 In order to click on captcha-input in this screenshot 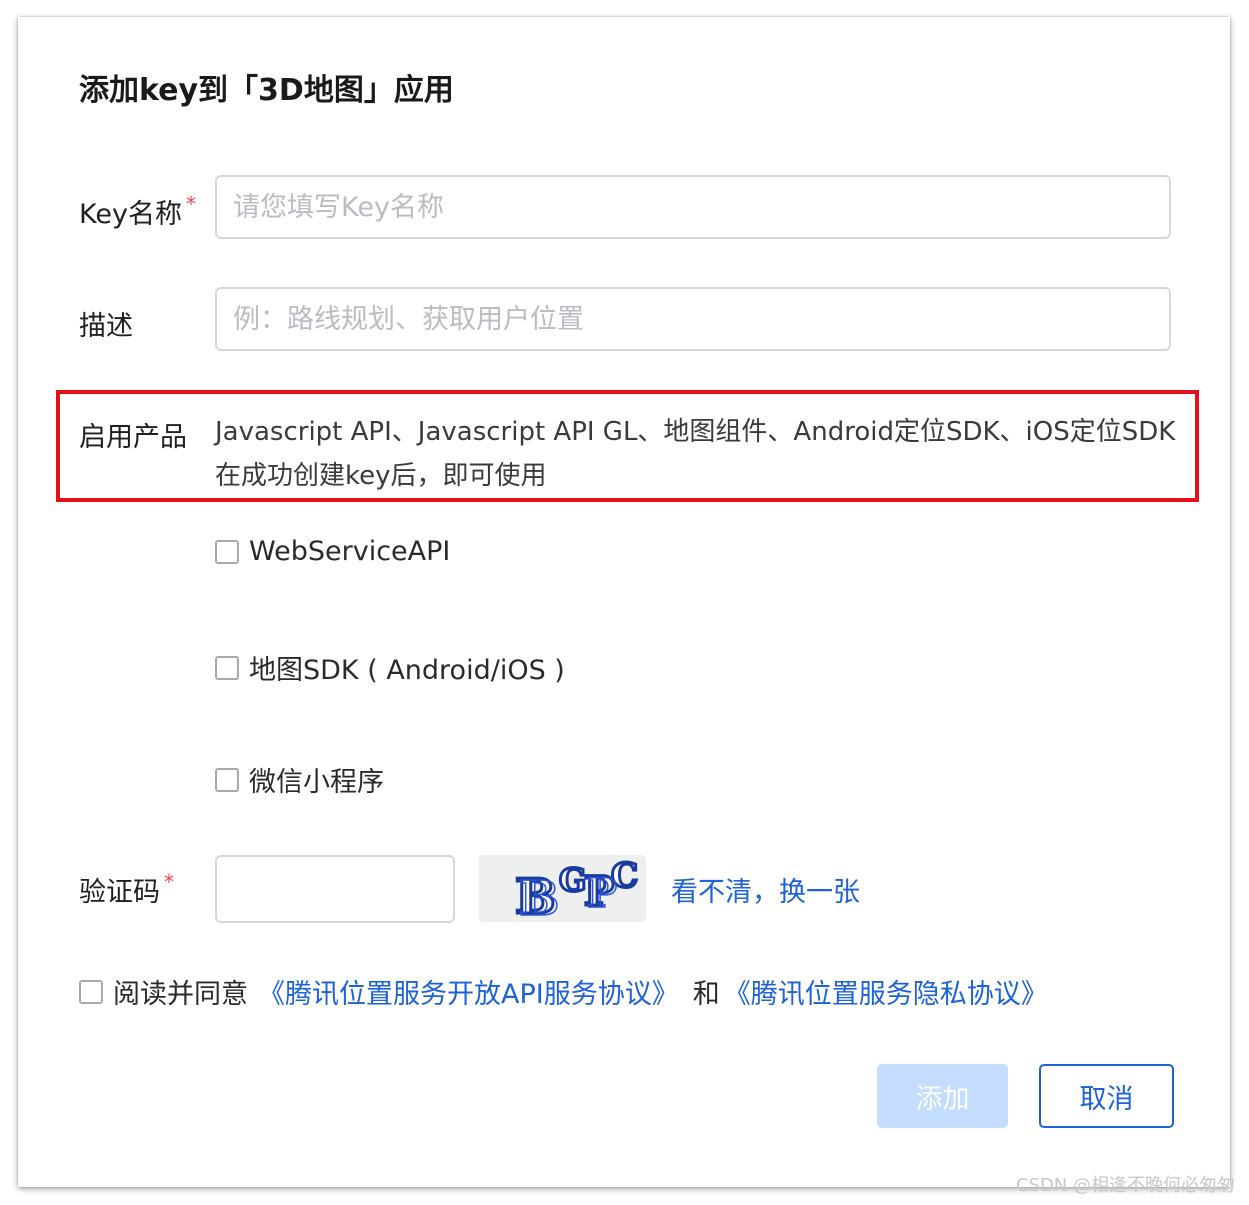, I will do `click(335, 889)`.